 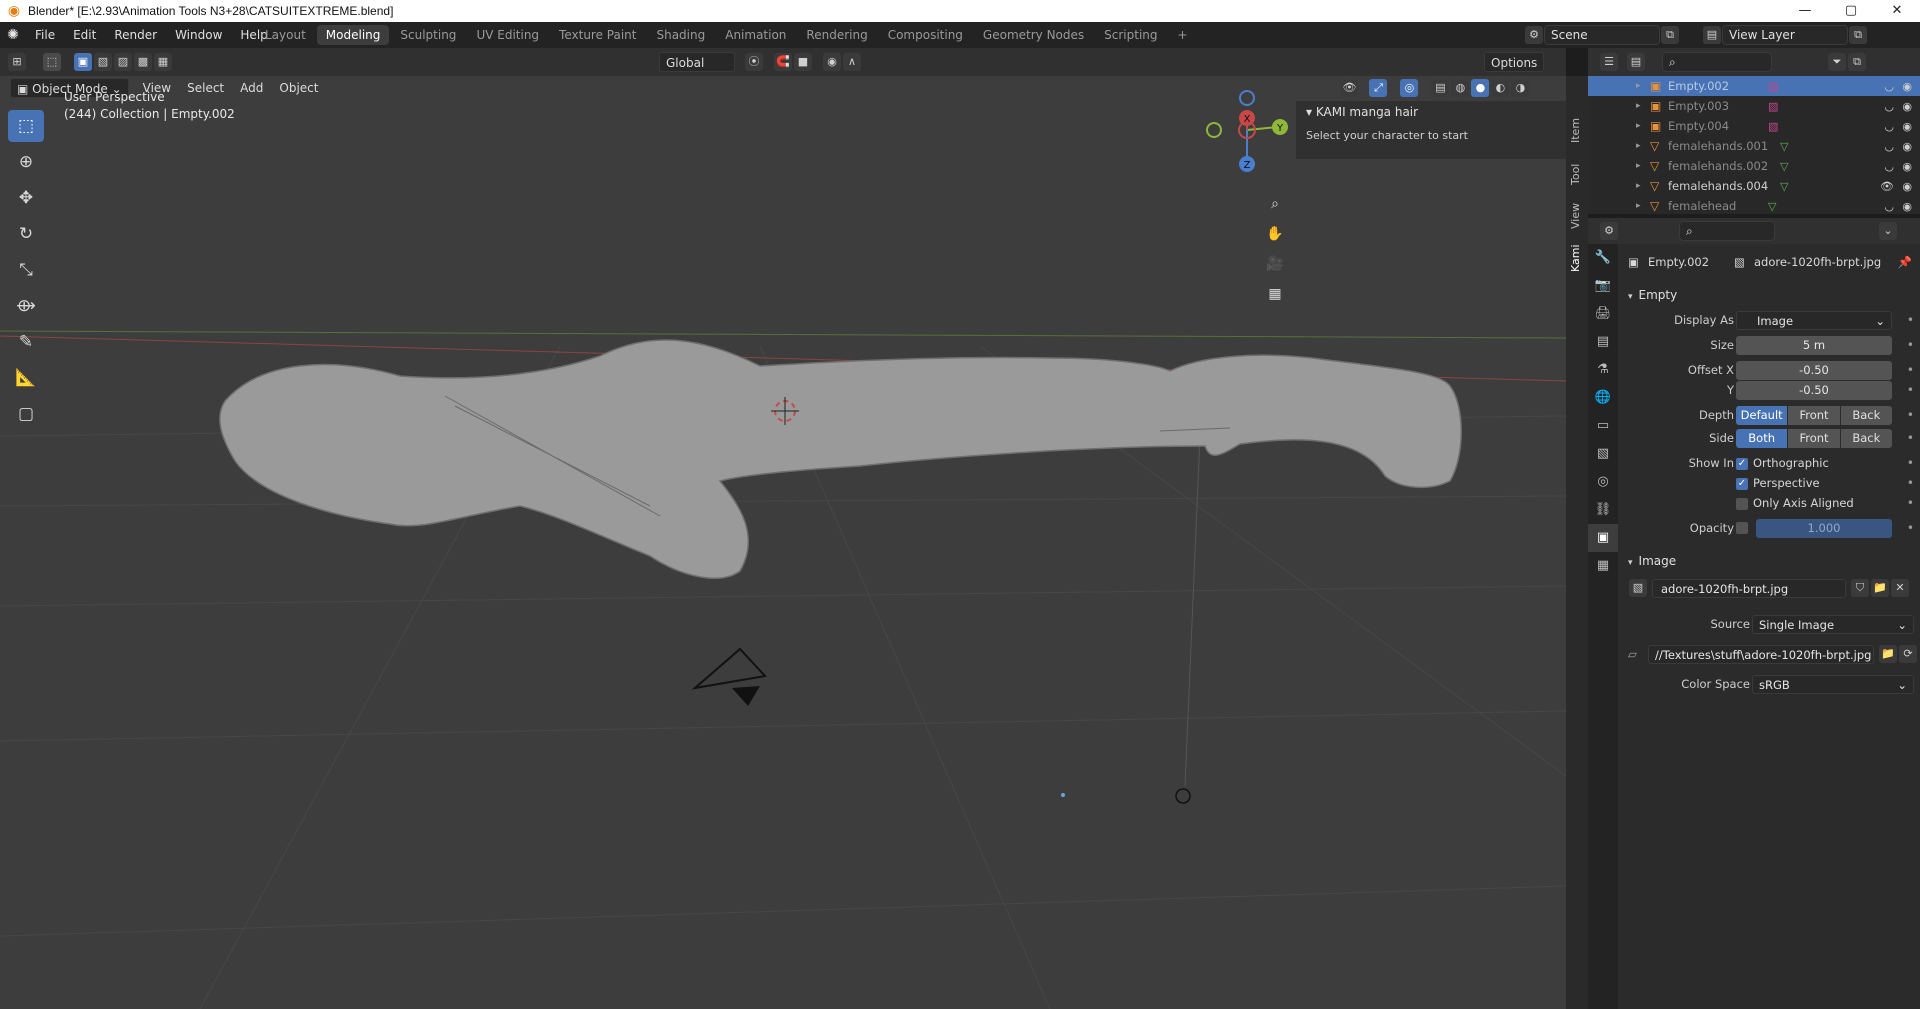 What do you see at coordinates (1275, 294) in the screenshot?
I see `ortho-toggle-icon: ▦` at bounding box center [1275, 294].